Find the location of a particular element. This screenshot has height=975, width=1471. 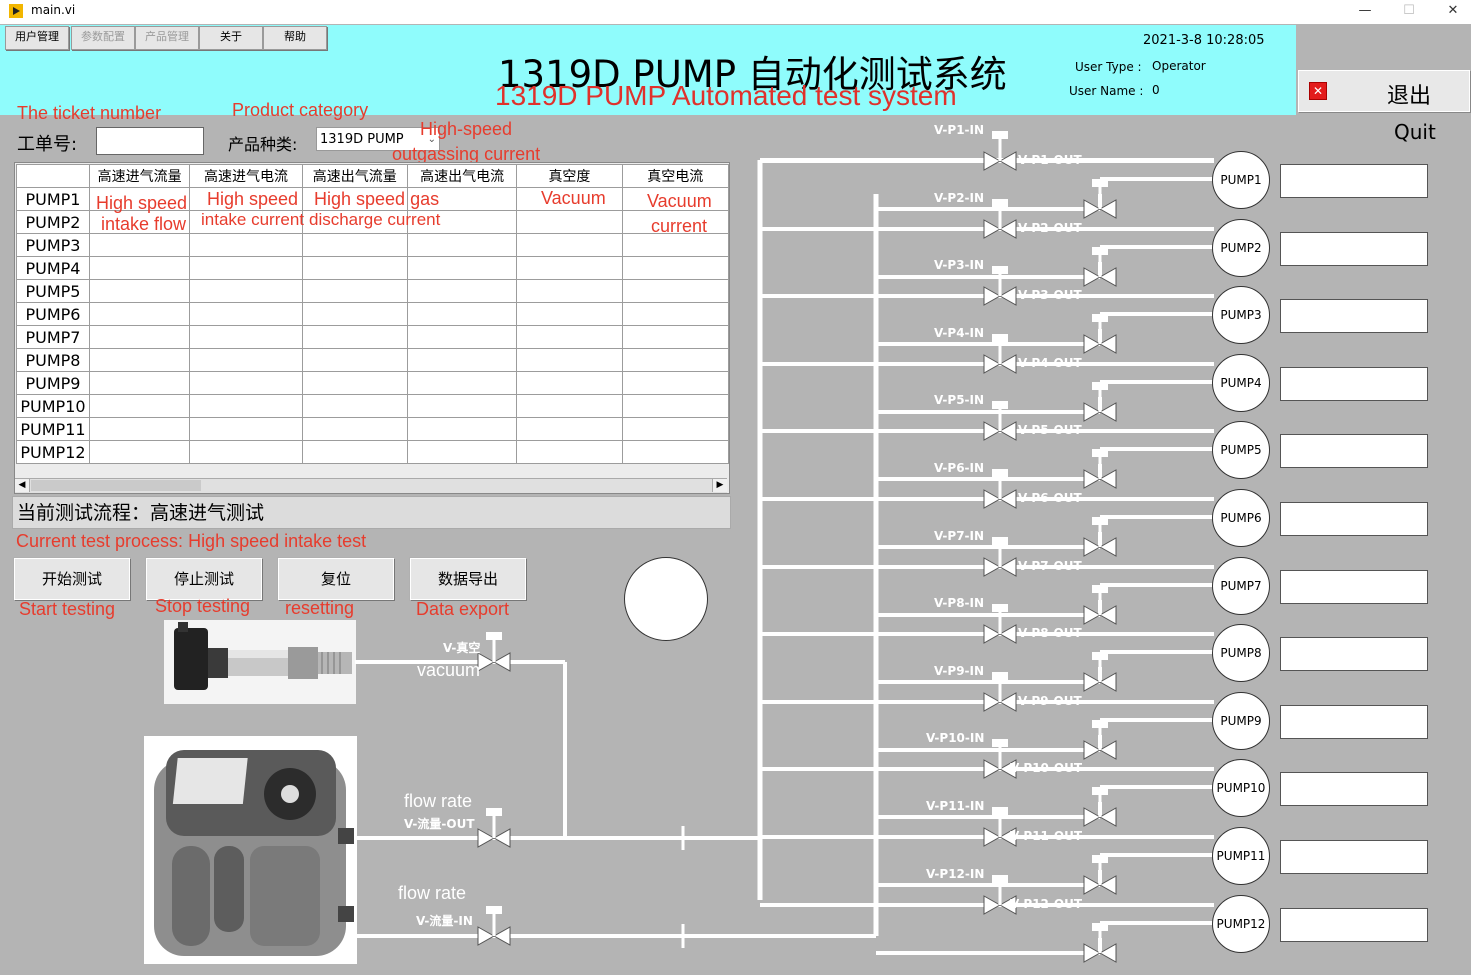

valve-in-label: V-P8-IN is located at coordinates (959, 603).